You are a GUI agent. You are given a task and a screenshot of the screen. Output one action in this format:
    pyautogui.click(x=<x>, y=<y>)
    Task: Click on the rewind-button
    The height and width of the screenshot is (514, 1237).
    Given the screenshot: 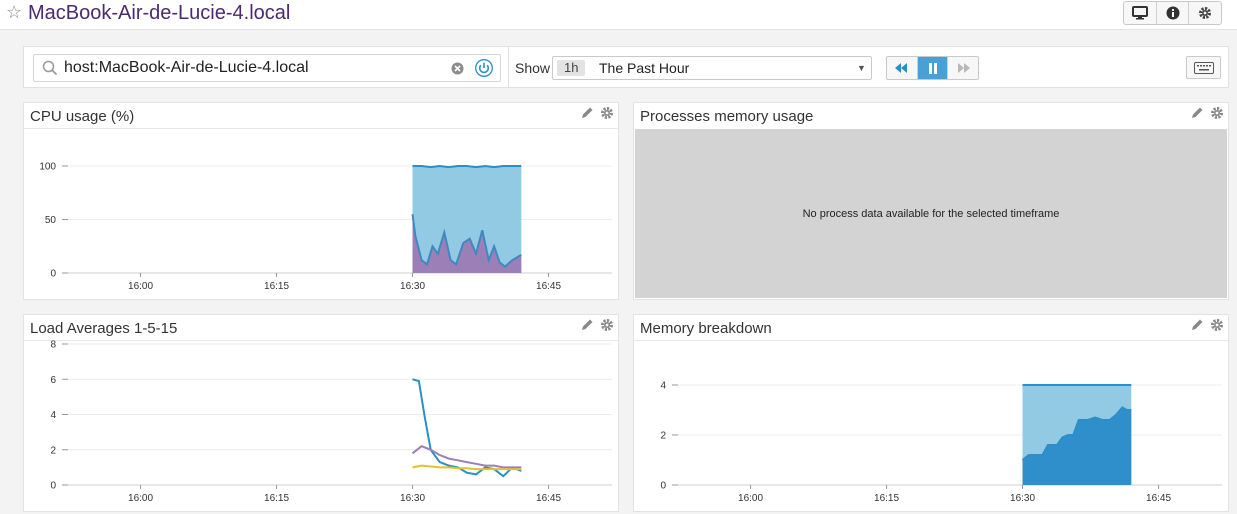 What is the action you would take?
    pyautogui.click(x=902, y=68)
    